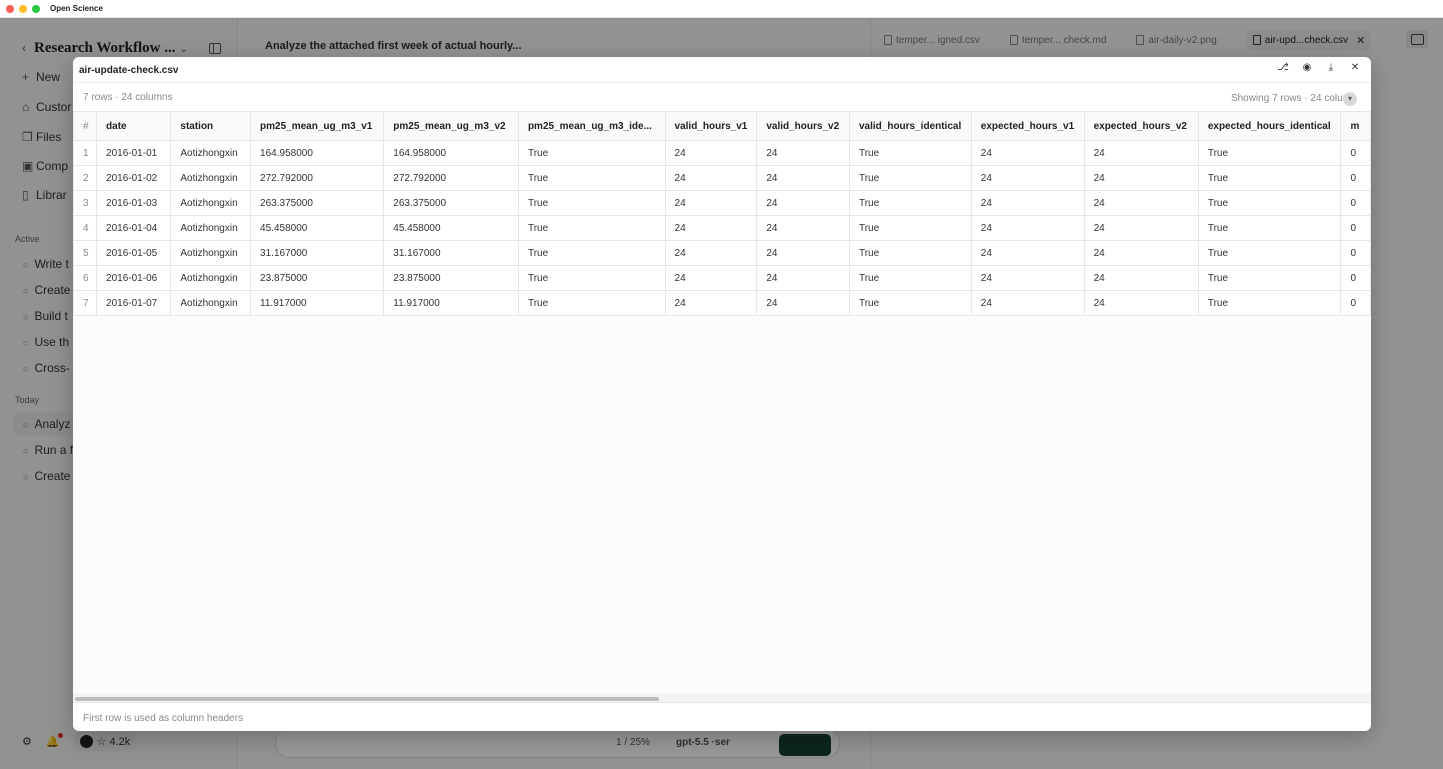  What do you see at coordinates (134, 153) in the screenshot?
I see `table-cell: 2016-01-01` at bounding box center [134, 153].